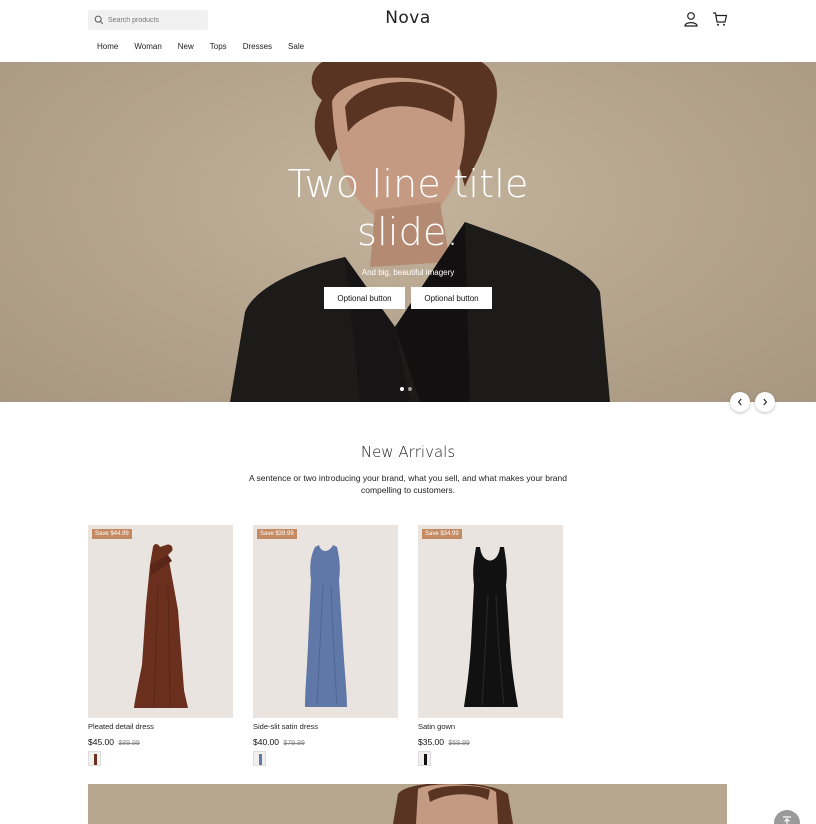 This screenshot has width=816, height=824. I want to click on nav-item-home: Home, so click(107, 46).